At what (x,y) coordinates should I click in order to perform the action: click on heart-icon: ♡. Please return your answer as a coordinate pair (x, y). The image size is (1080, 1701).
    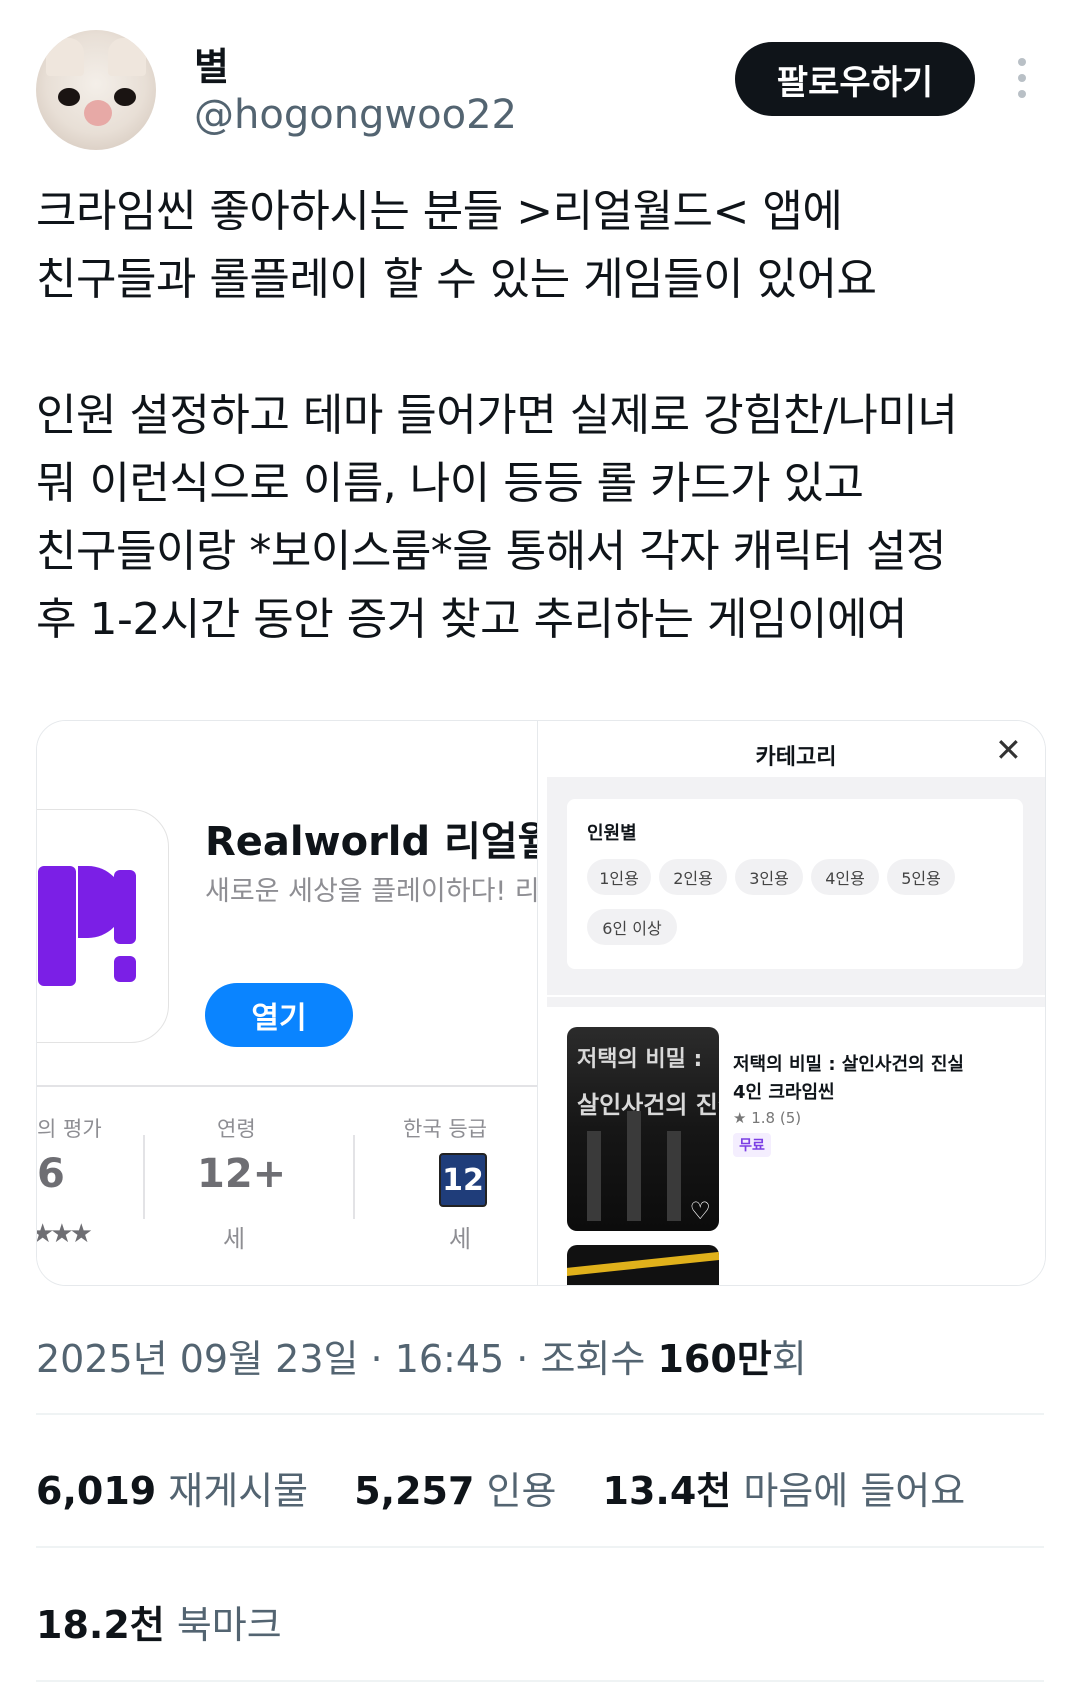
    Looking at the image, I should click on (700, 1211).